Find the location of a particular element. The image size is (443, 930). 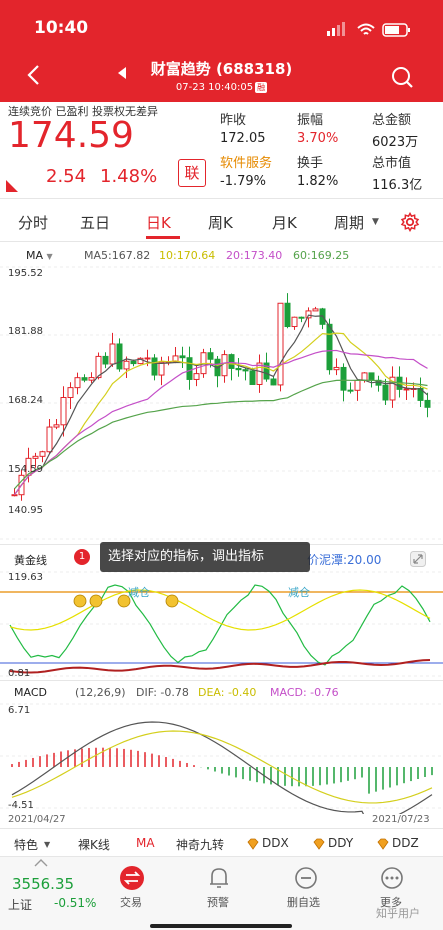

quote-field-value: 172.05 is located at coordinates (243, 138).